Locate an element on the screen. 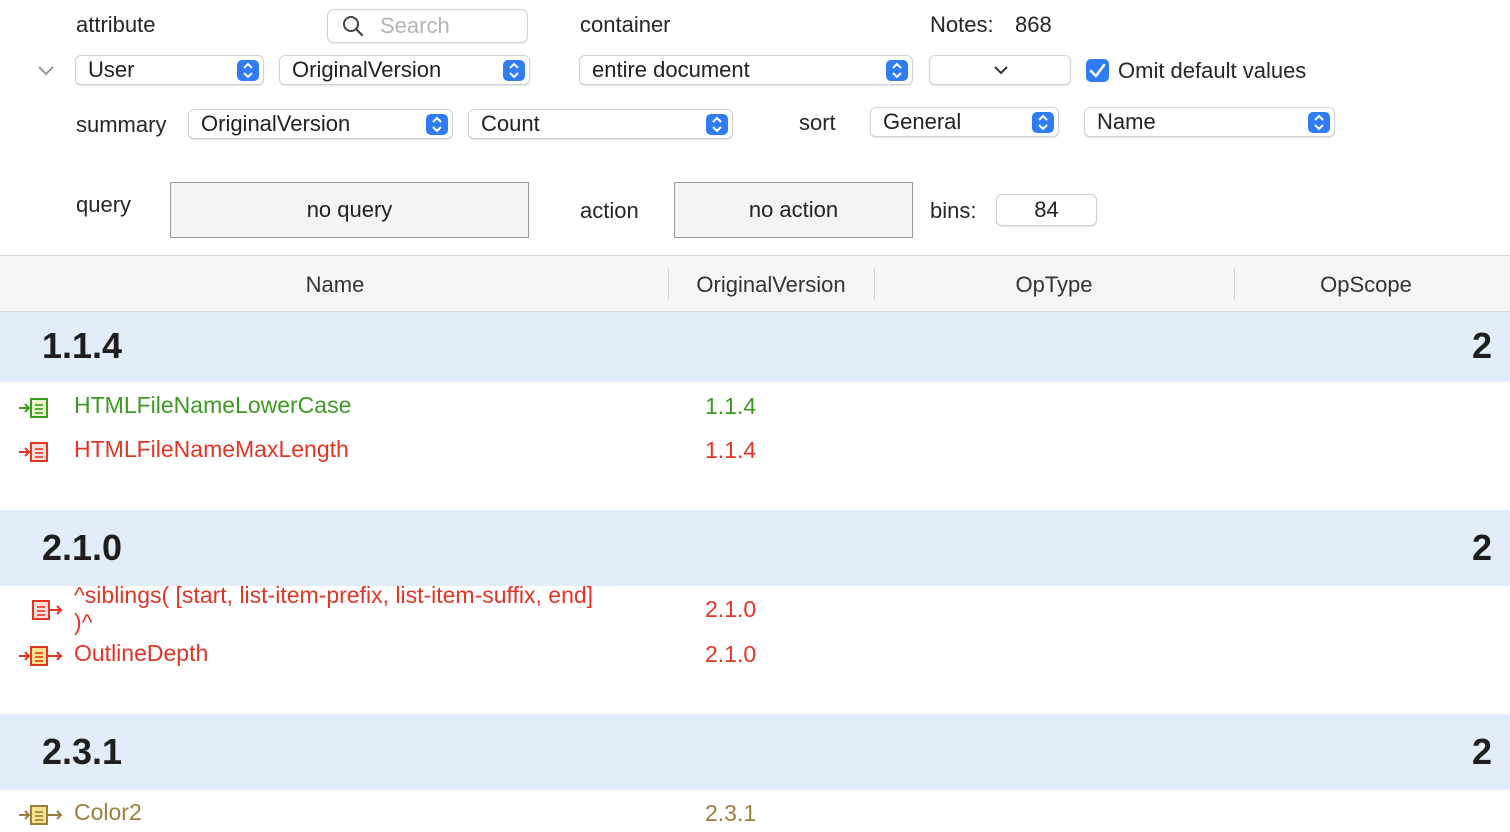 Image resolution: width=1510 pixels, height=832 pixels. summary-op-value: Count is located at coordinates (510, 123).